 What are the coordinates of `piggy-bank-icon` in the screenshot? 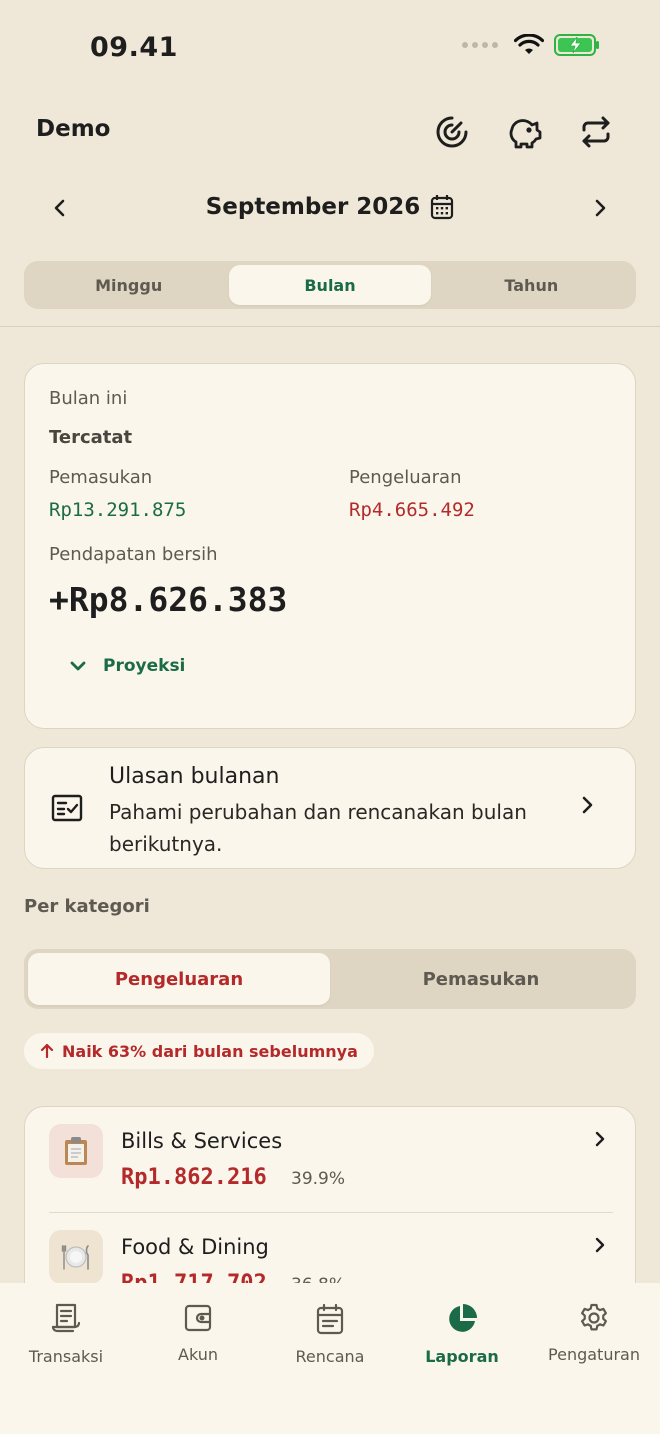 It's located at (525, 134).